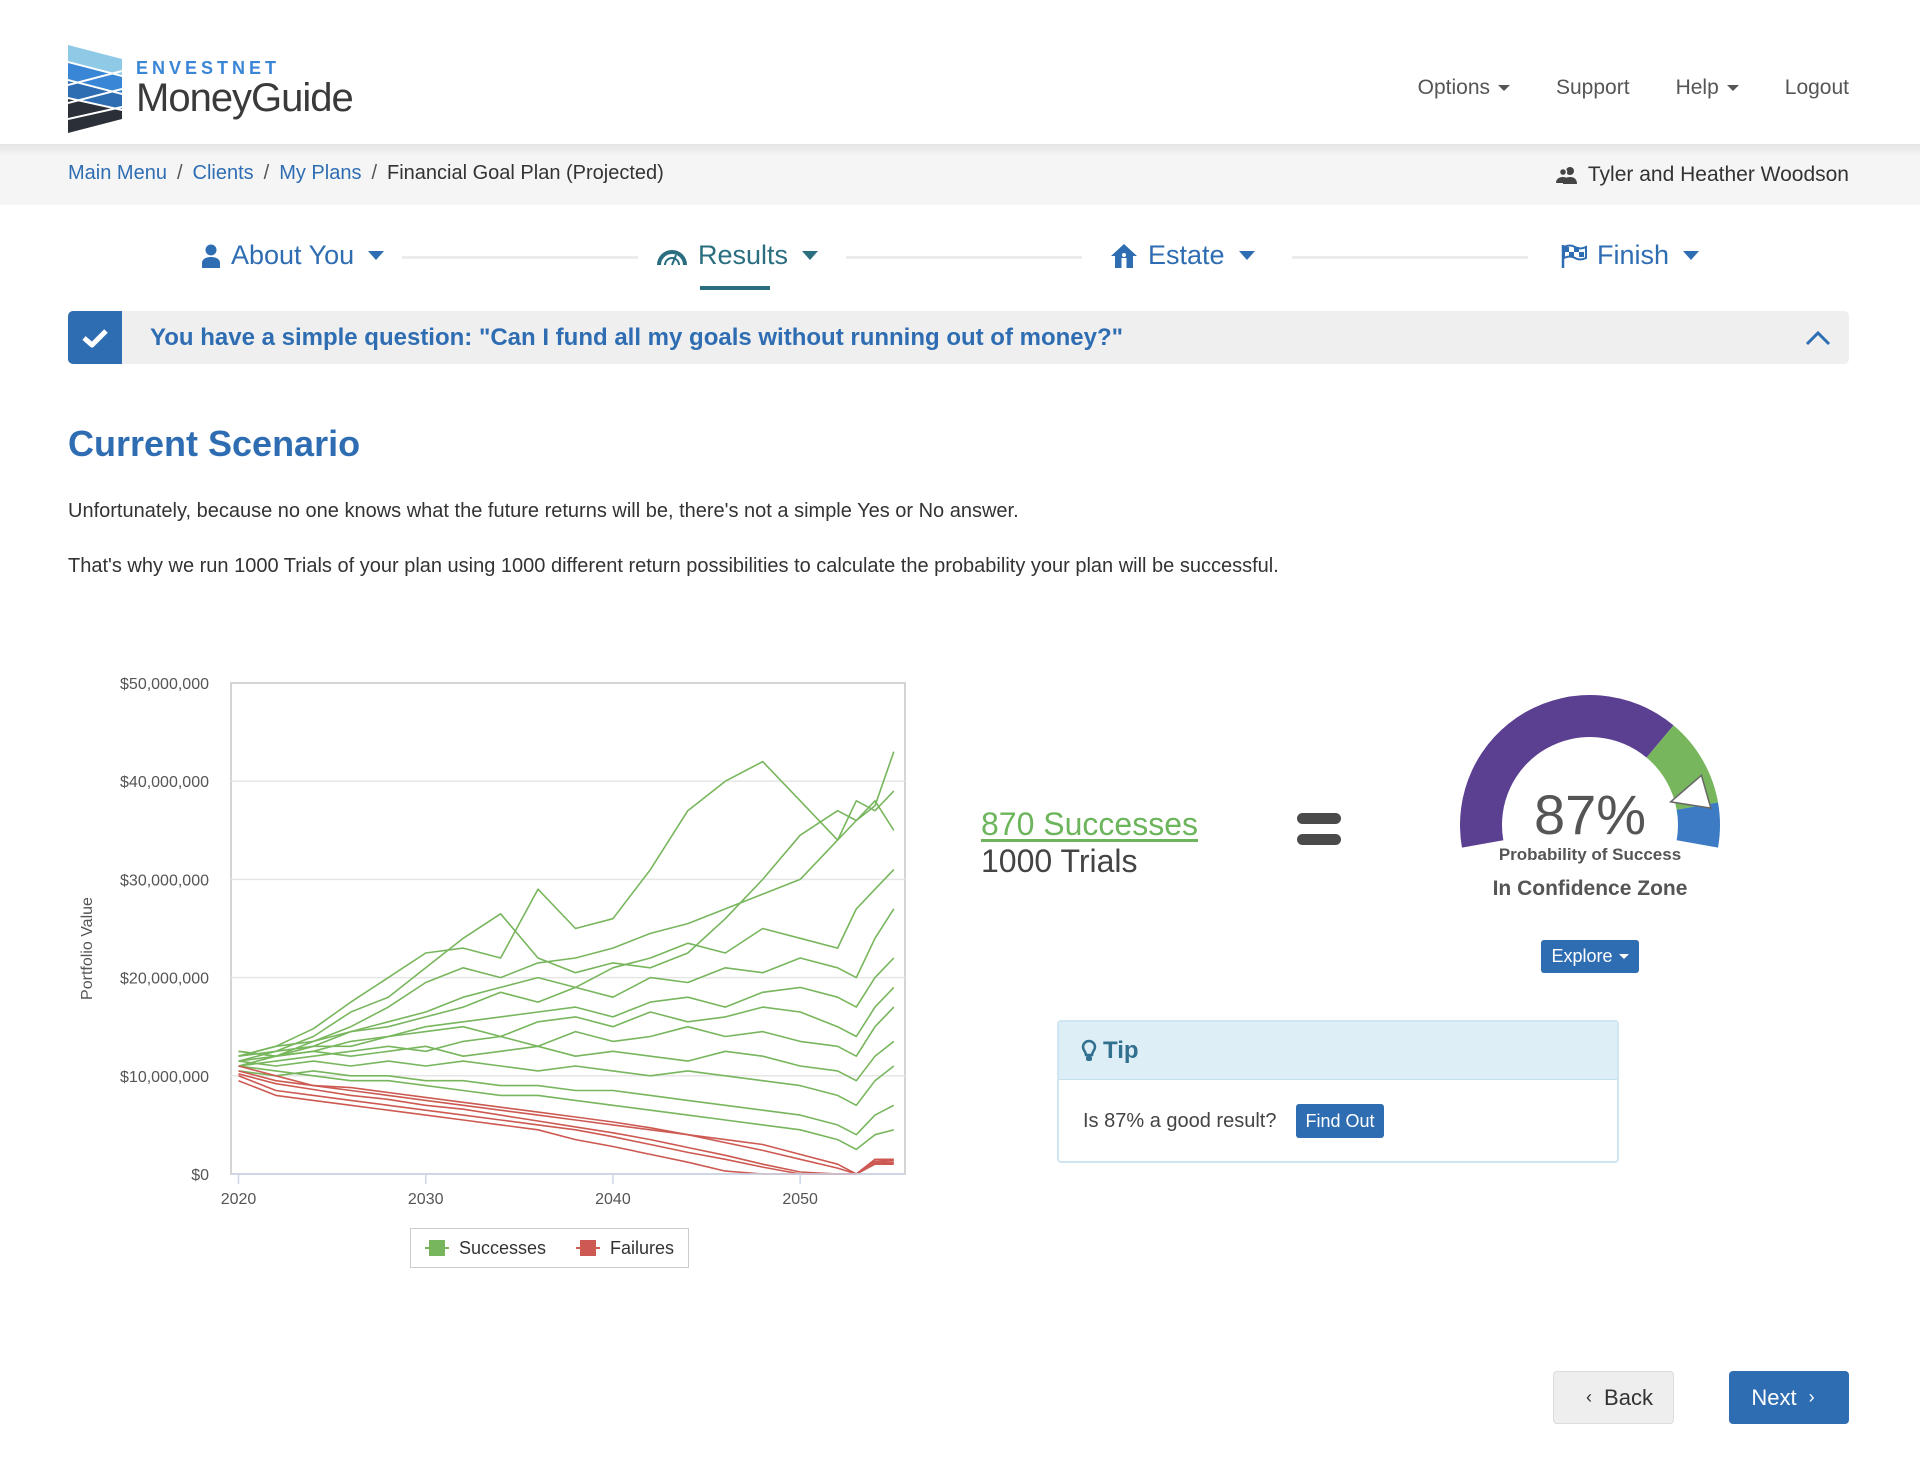  I want to click on top-nav: Options Support Help Logout, so click(1633, 88).